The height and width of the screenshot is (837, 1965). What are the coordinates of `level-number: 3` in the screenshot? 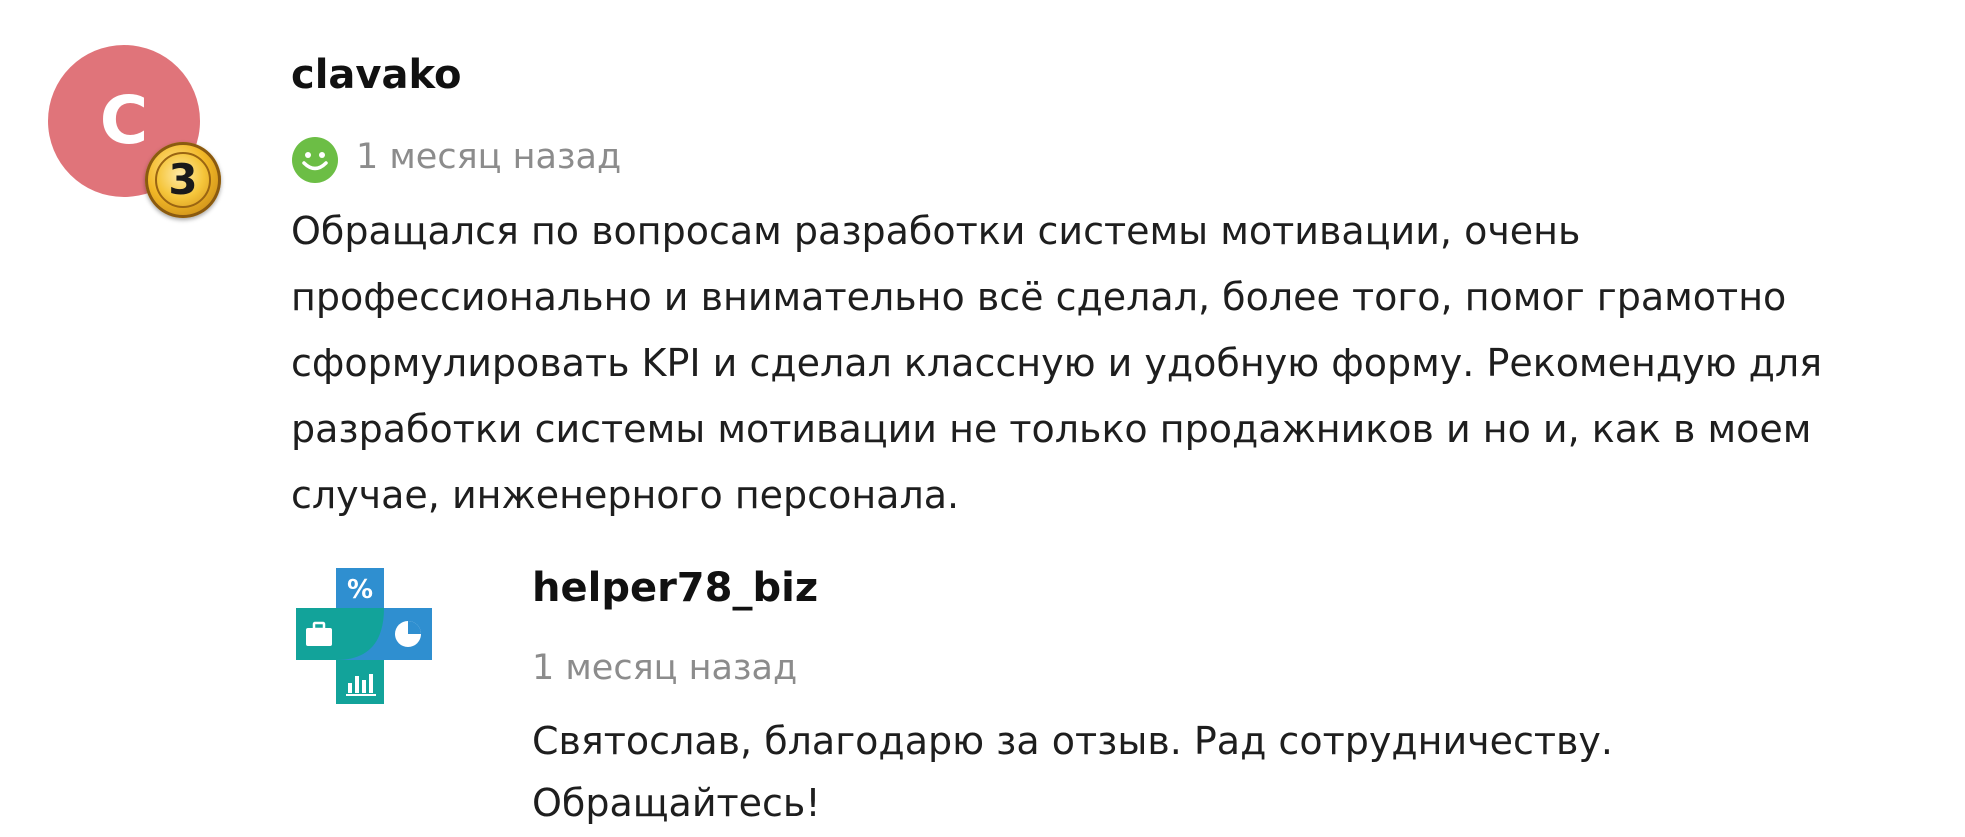 It's located at (183, 180).